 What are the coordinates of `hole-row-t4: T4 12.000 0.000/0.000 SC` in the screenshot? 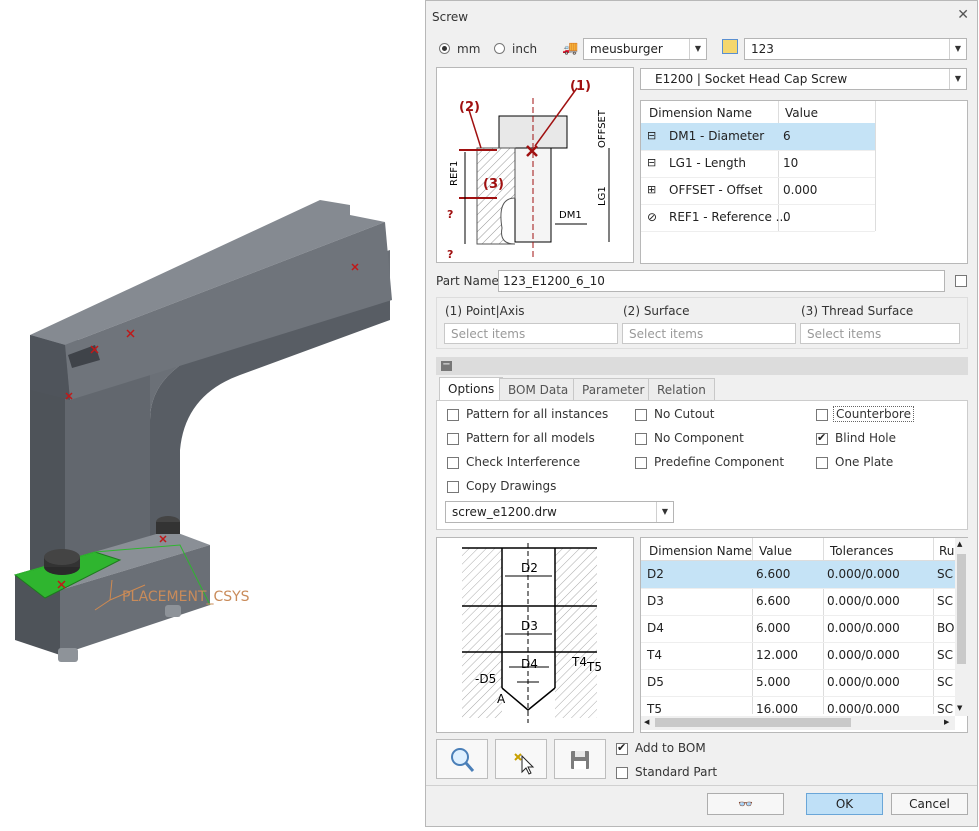 It's located at (798, 656).